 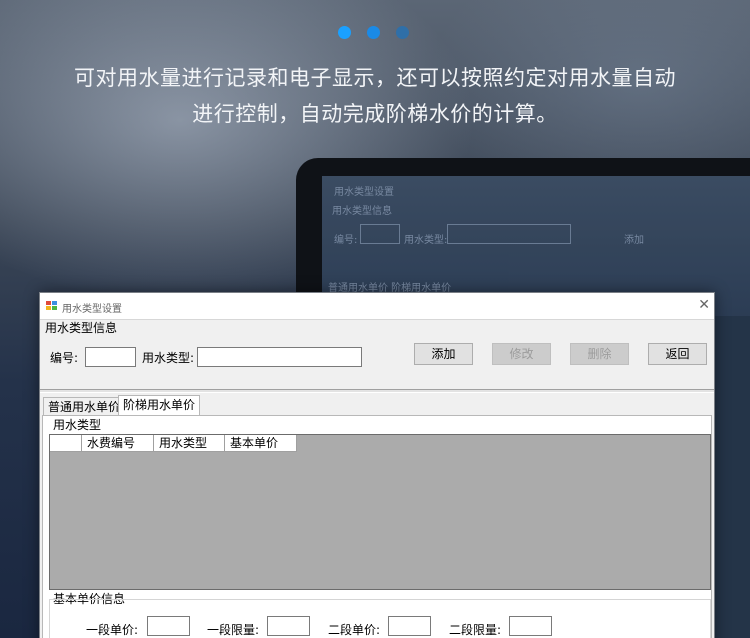 I want to click on window-title: 用水类型设置, so click(x=92, y=309).